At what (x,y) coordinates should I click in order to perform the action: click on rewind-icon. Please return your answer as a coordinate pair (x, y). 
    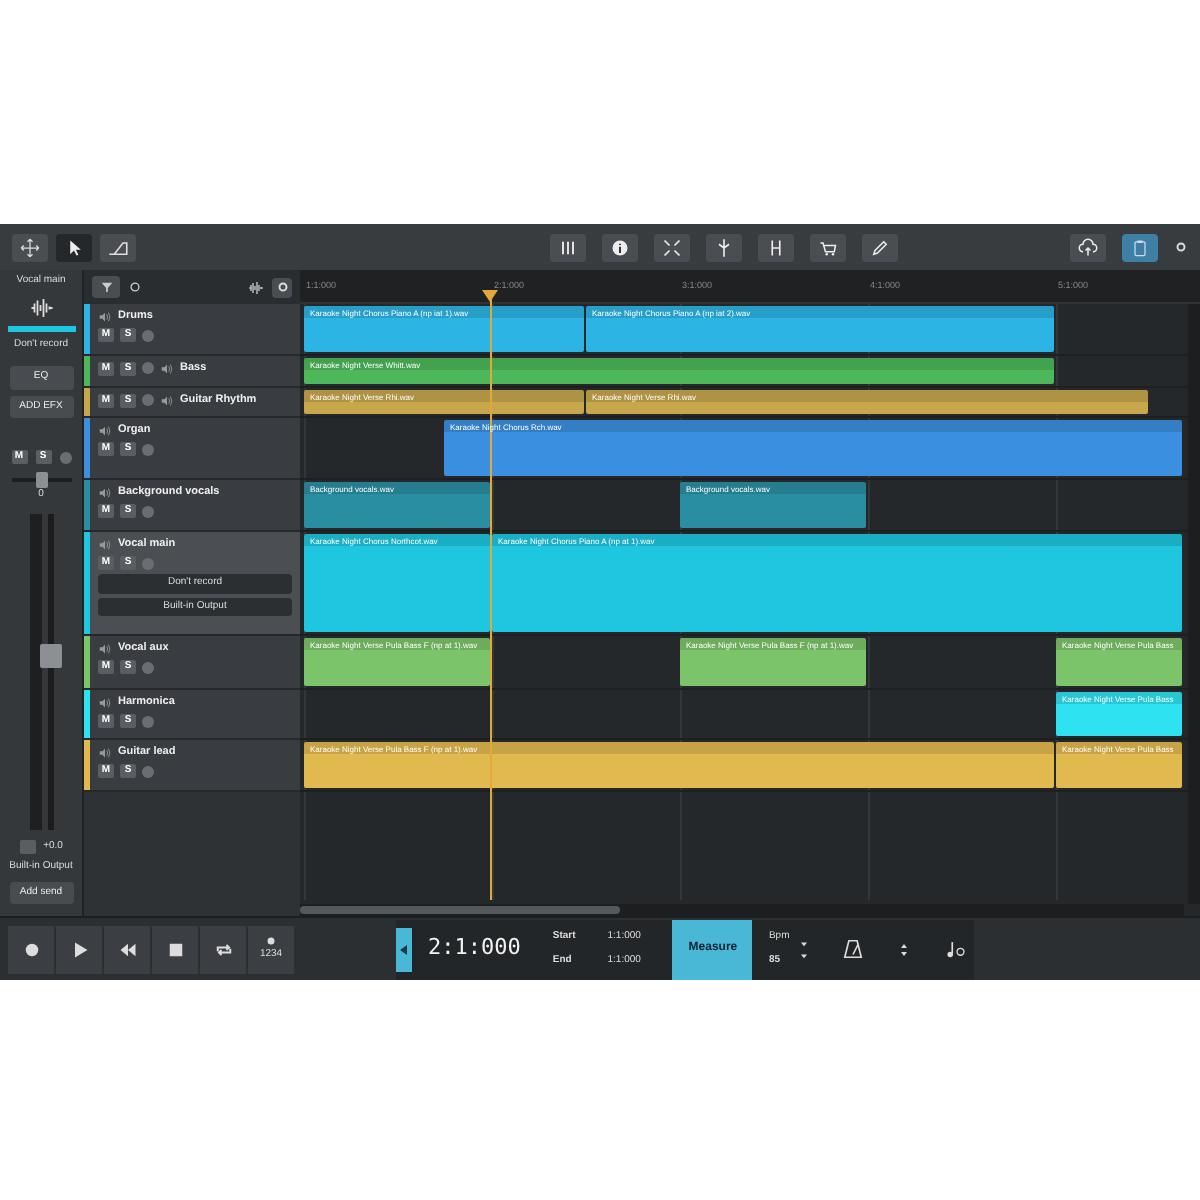
    Looking at the image, I should click on (127, 949).